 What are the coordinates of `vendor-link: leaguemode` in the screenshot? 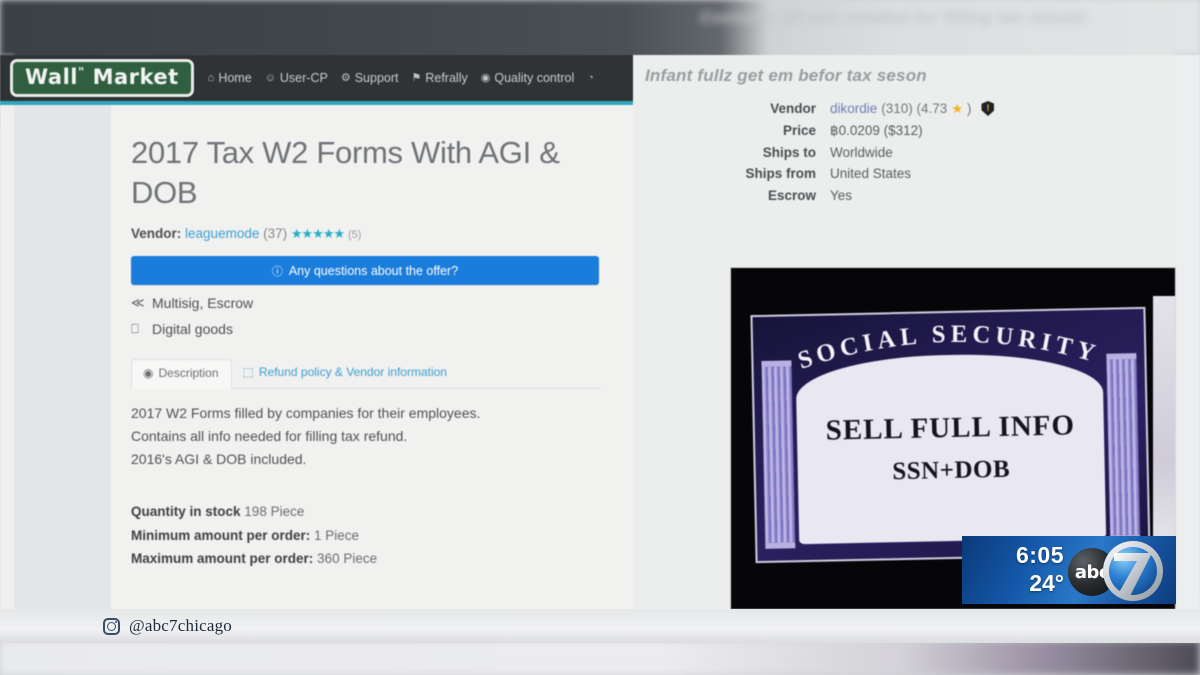 It's located at (222, 233).